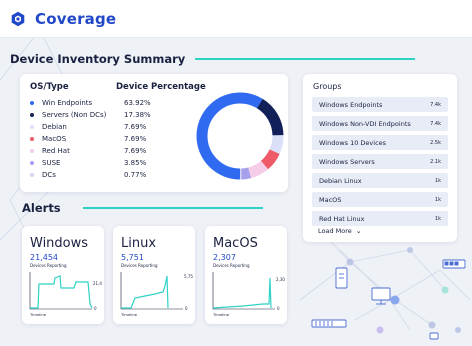  I want to click on spark-max-label: 5,751, so click(188, 276).